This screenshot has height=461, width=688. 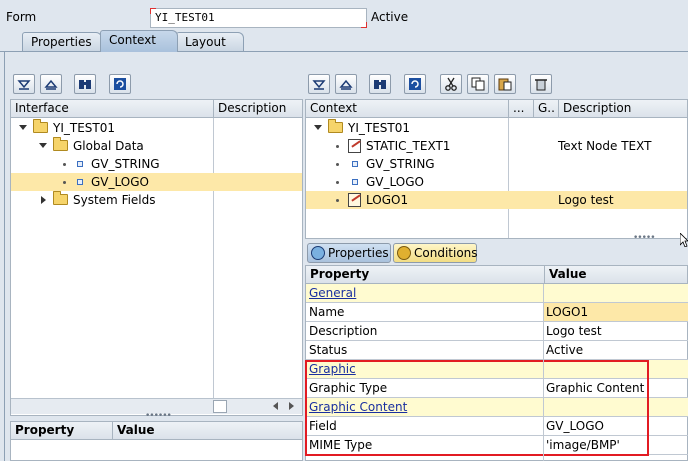 What do you see at coordinates (404, 253) in the screenshot?
I see `conditions-icon` at bounding box center [404, 253].